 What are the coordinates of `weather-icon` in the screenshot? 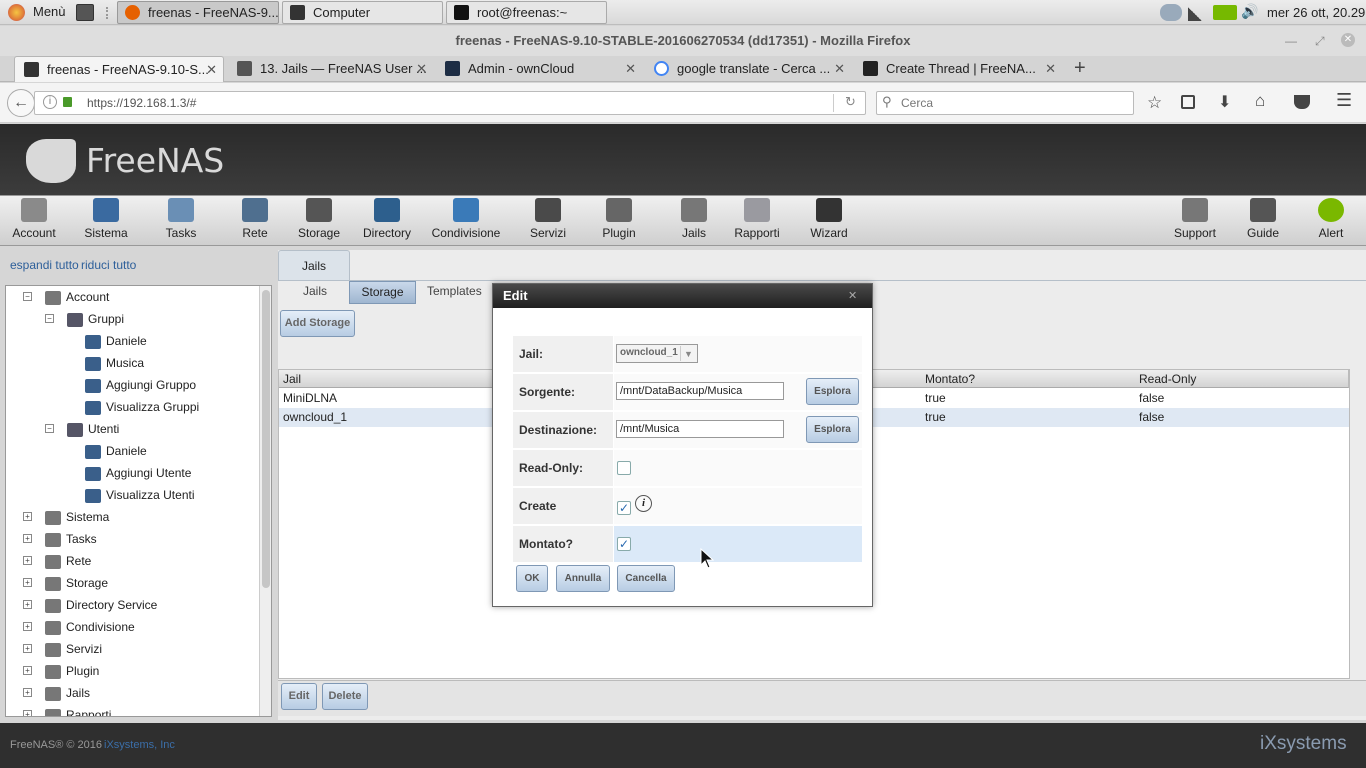 It's located at (1171, 12).